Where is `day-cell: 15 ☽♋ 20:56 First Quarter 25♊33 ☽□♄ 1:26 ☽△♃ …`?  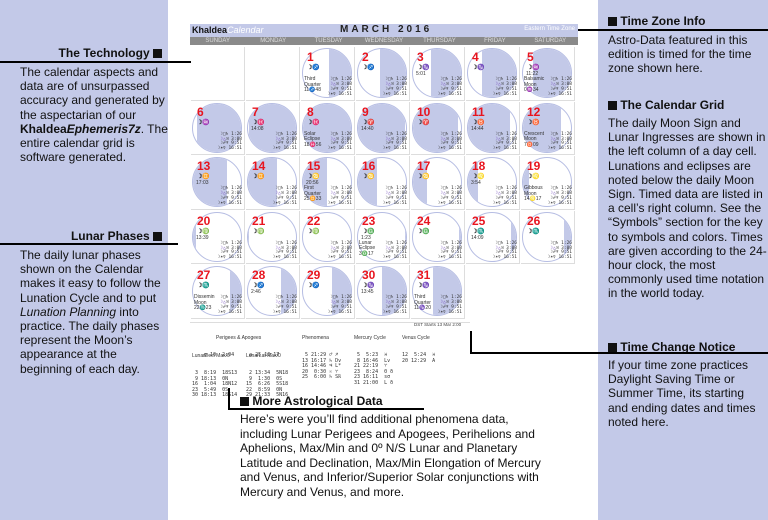 day-cell: 15 ☽♋ 20:56 First Quarter 25♊33 ☽□♄ 1:26 ☽△♃ … is located at coordinates (328, 183).